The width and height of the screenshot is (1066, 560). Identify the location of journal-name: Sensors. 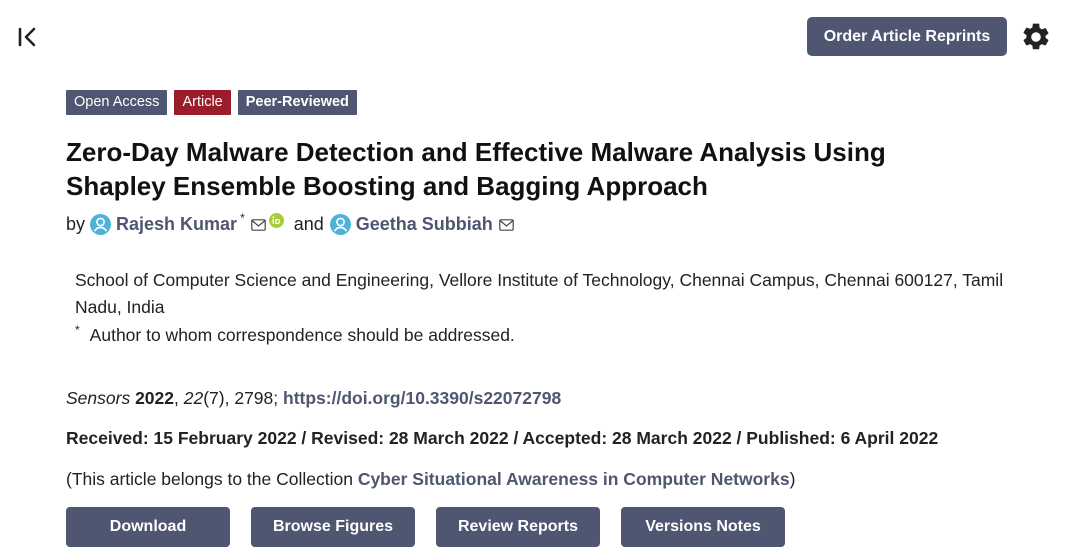
(98, 398).